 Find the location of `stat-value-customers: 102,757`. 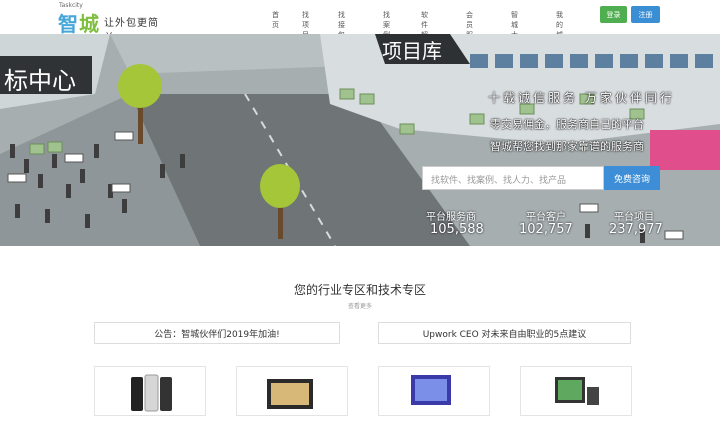

stat-value-customers: 102,757 is located at coordinates (546, 229).